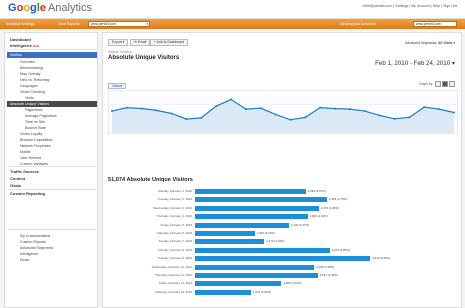 The width and height of the screenshot is (465, 308). Describe the element at coordinates (21, 45) in the screenshot. I see `sidebar-item-label: Intelligence` at that location.